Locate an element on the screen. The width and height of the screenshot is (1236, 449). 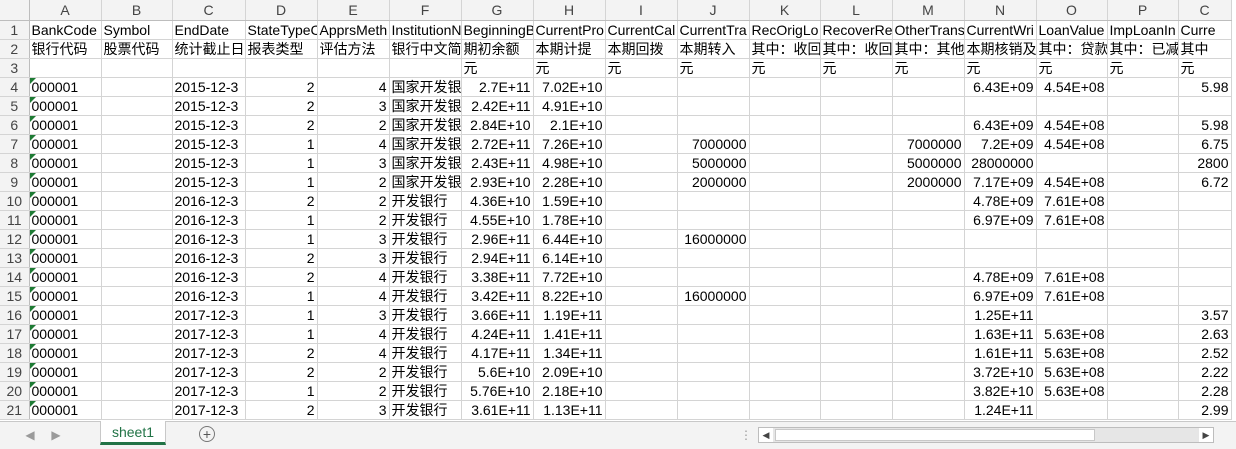
column-header: A is located at coordinates (65, 10).